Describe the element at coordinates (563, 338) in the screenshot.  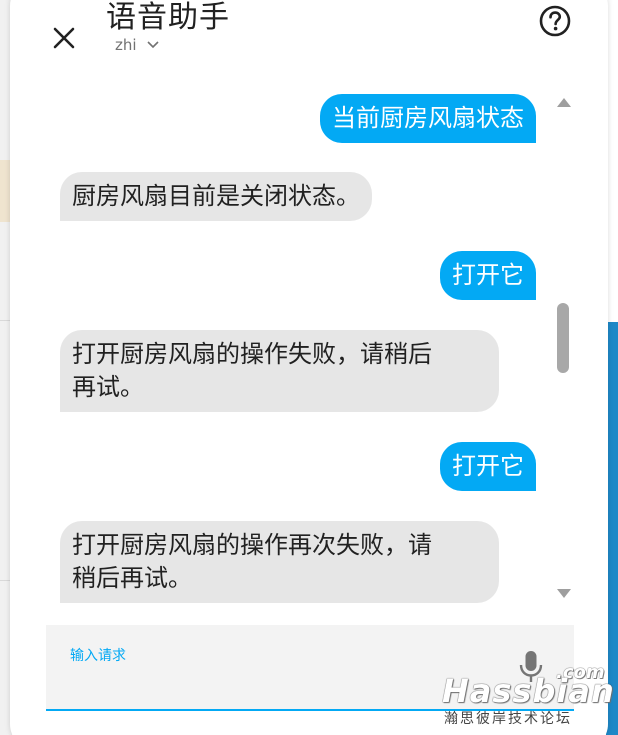
I see `scrollbar-thumb` at that location.